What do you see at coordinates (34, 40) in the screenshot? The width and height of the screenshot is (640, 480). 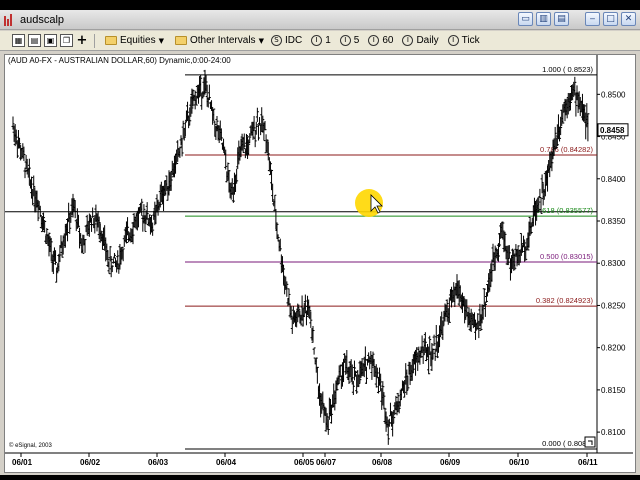 I see `open-icon: ▤` at bounding box center [34, 40].